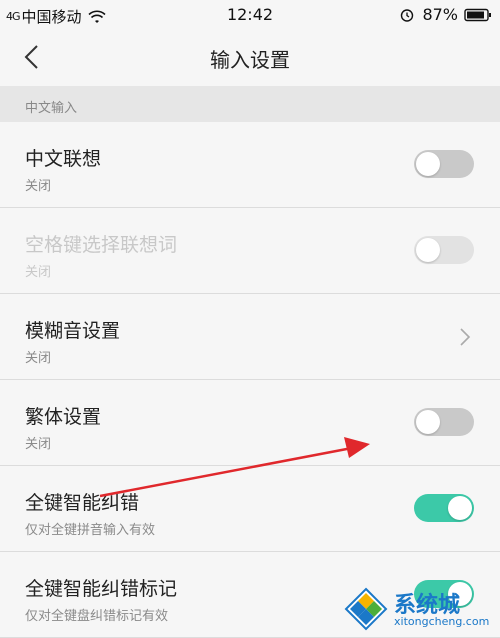 This screenshot has height=638, width=500. I want to click on status-right: 87%, so click(446, 14).